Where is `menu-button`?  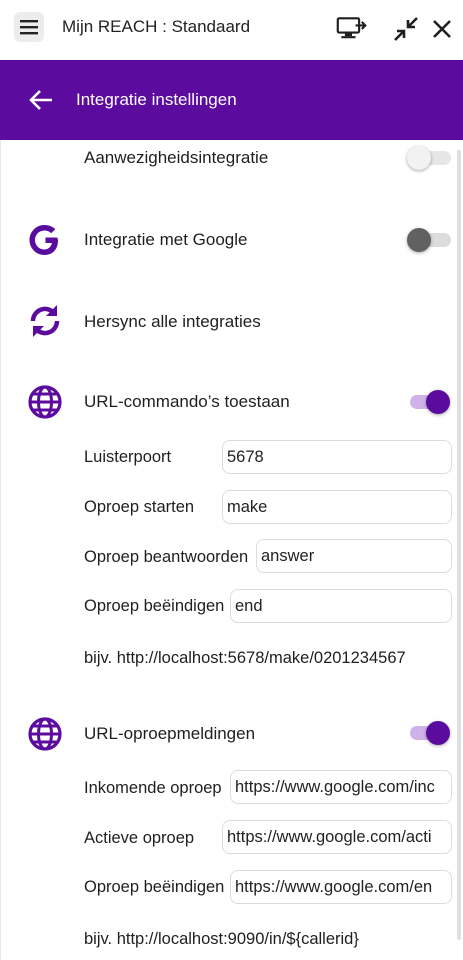 menu-button is located at coordinates (29, 27).